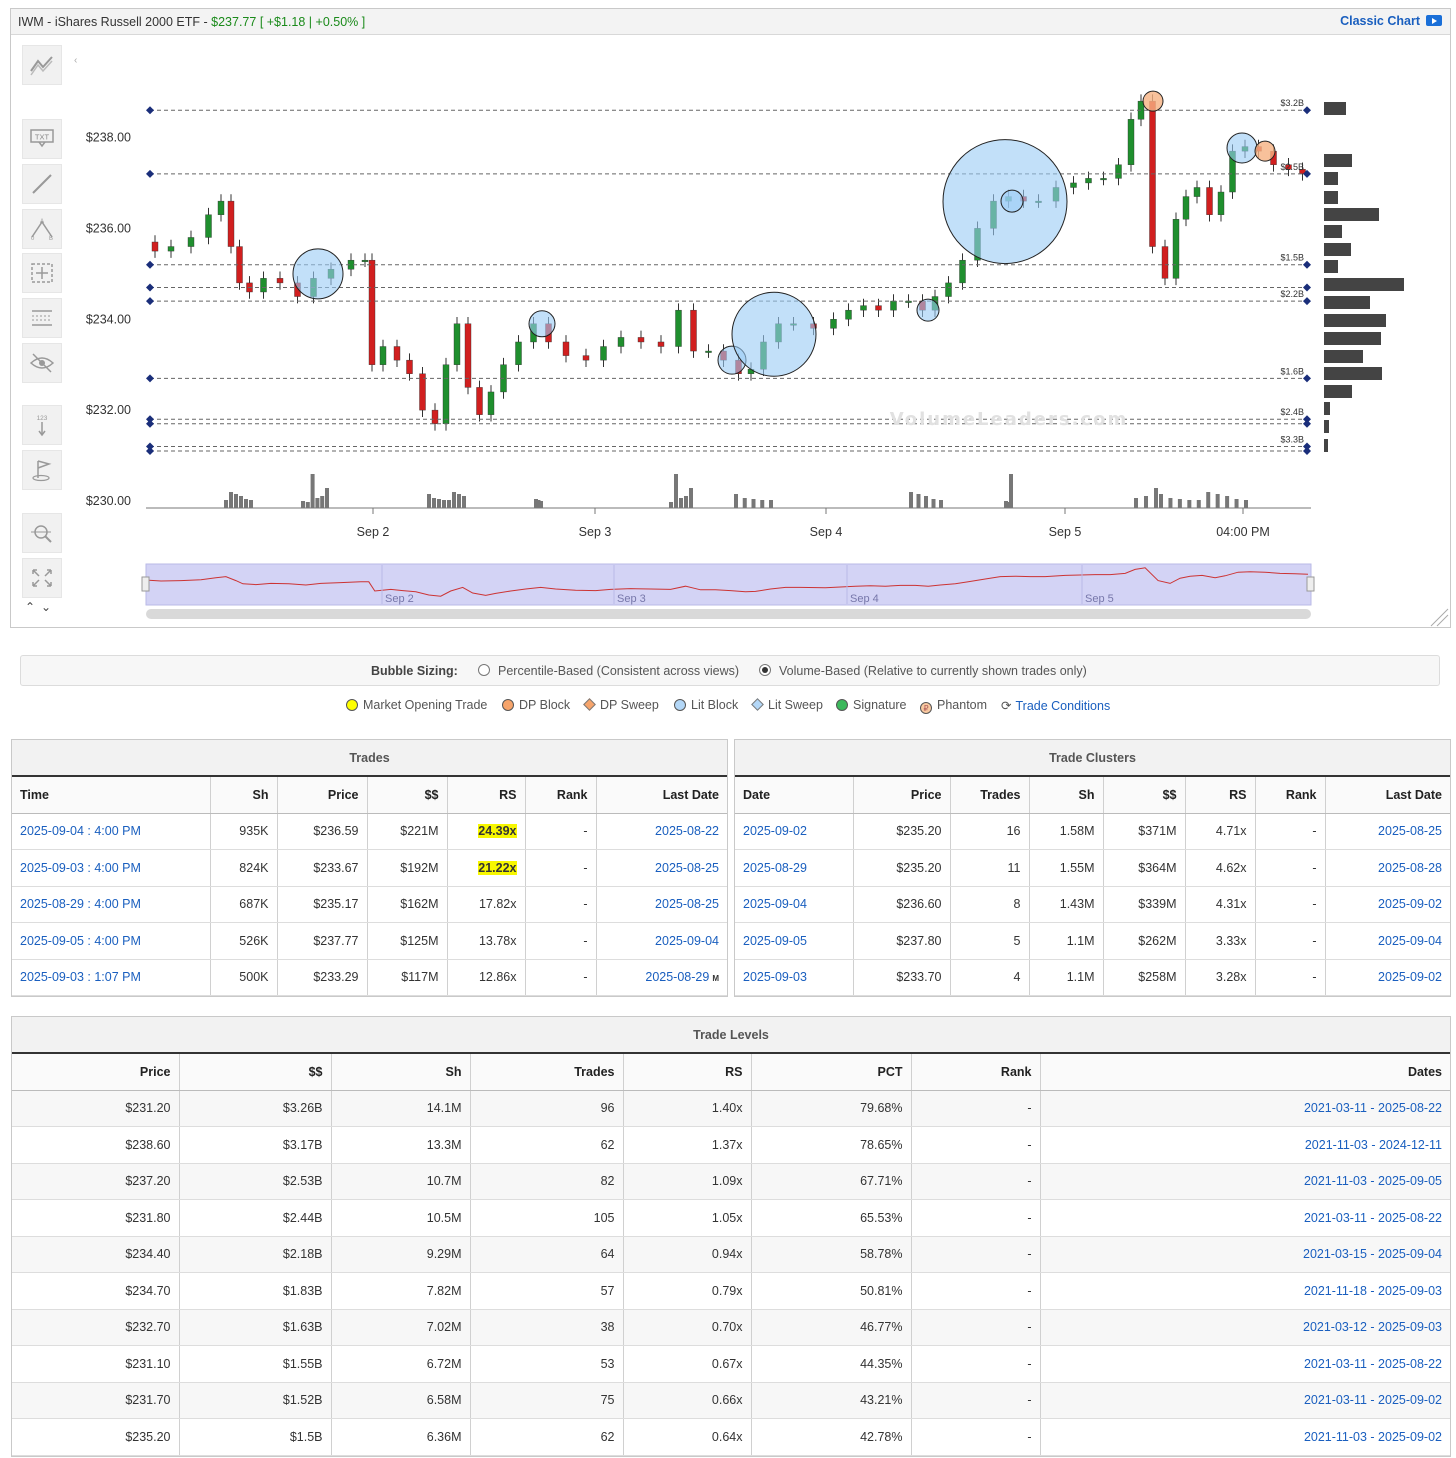  What do you see at coordinates (111, 941) in the screenshot?
I see `trade-time-link: 2025-09-05 : 4:00 PM` at bounding box center [111, 941].